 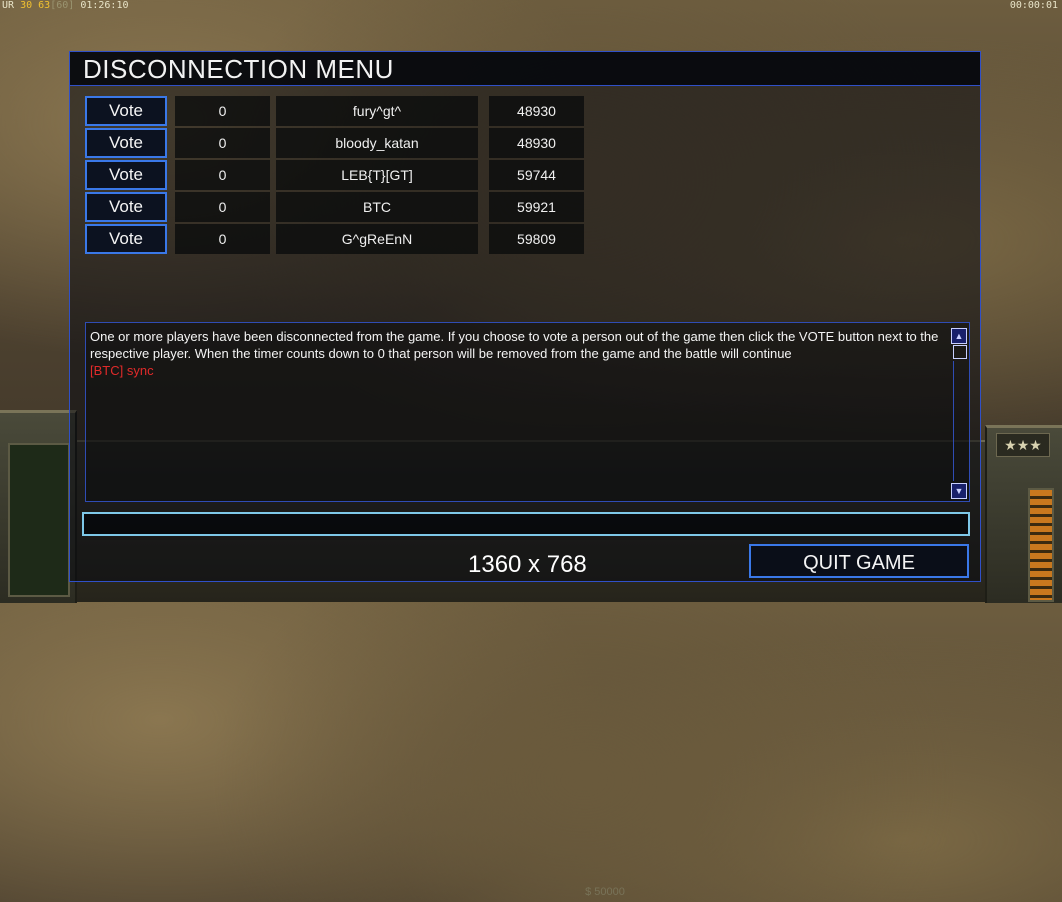 What do you see at coordinates (536, 239) in the screenshot?
I see `player-timer: 59809` at bounding box center [536, 239].